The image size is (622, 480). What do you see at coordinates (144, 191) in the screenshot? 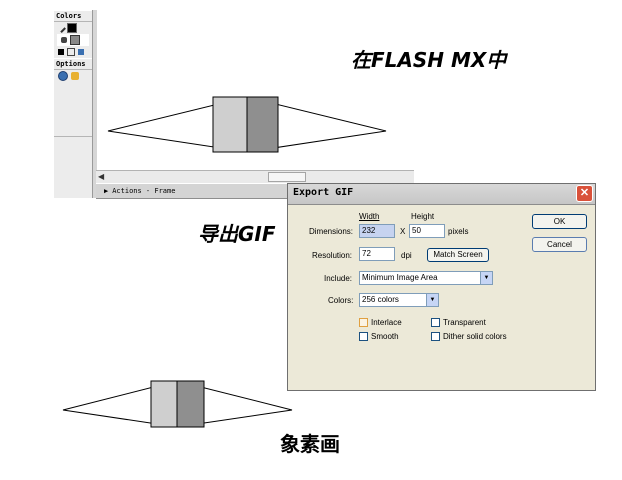
I see `actions-bar-label: Actions - Frame` at bounding box center [144, 191].